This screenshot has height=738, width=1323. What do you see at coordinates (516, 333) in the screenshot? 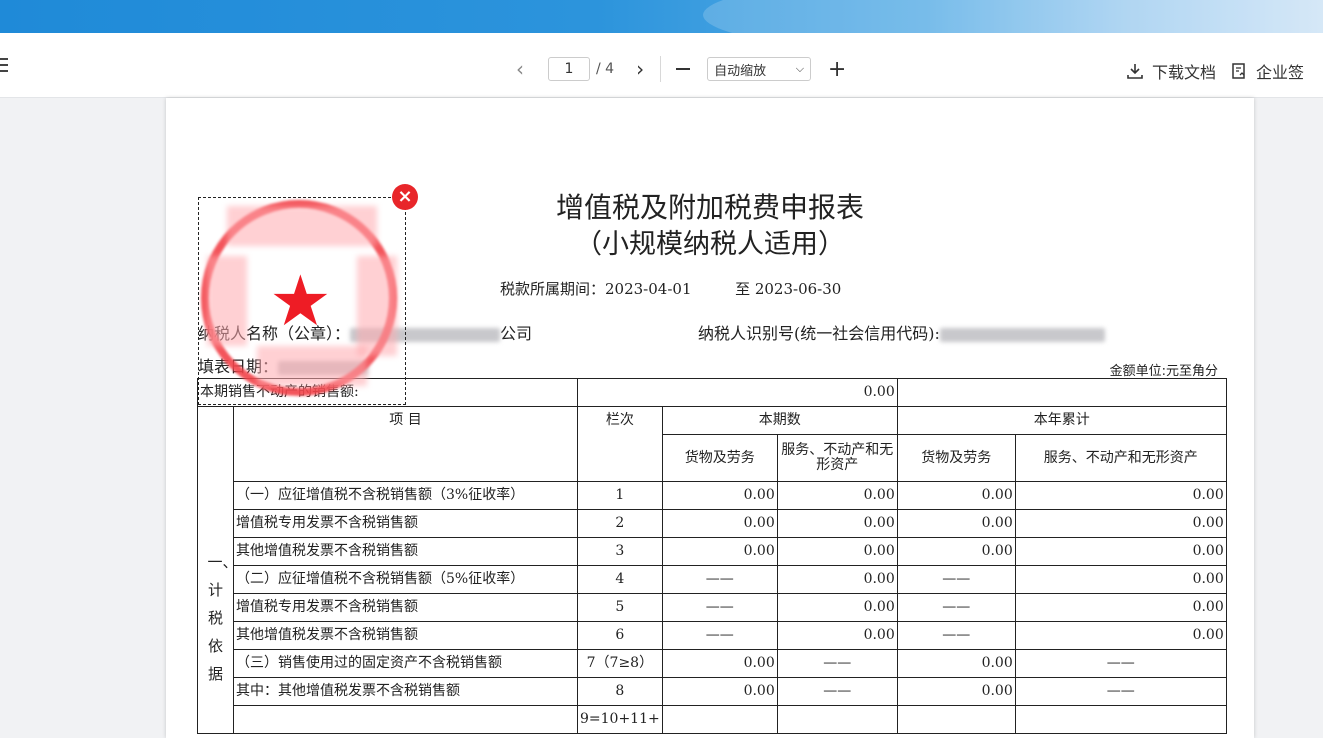
I see `taxpayer-name-suffix: 公司` at bounding box center [516, 333].